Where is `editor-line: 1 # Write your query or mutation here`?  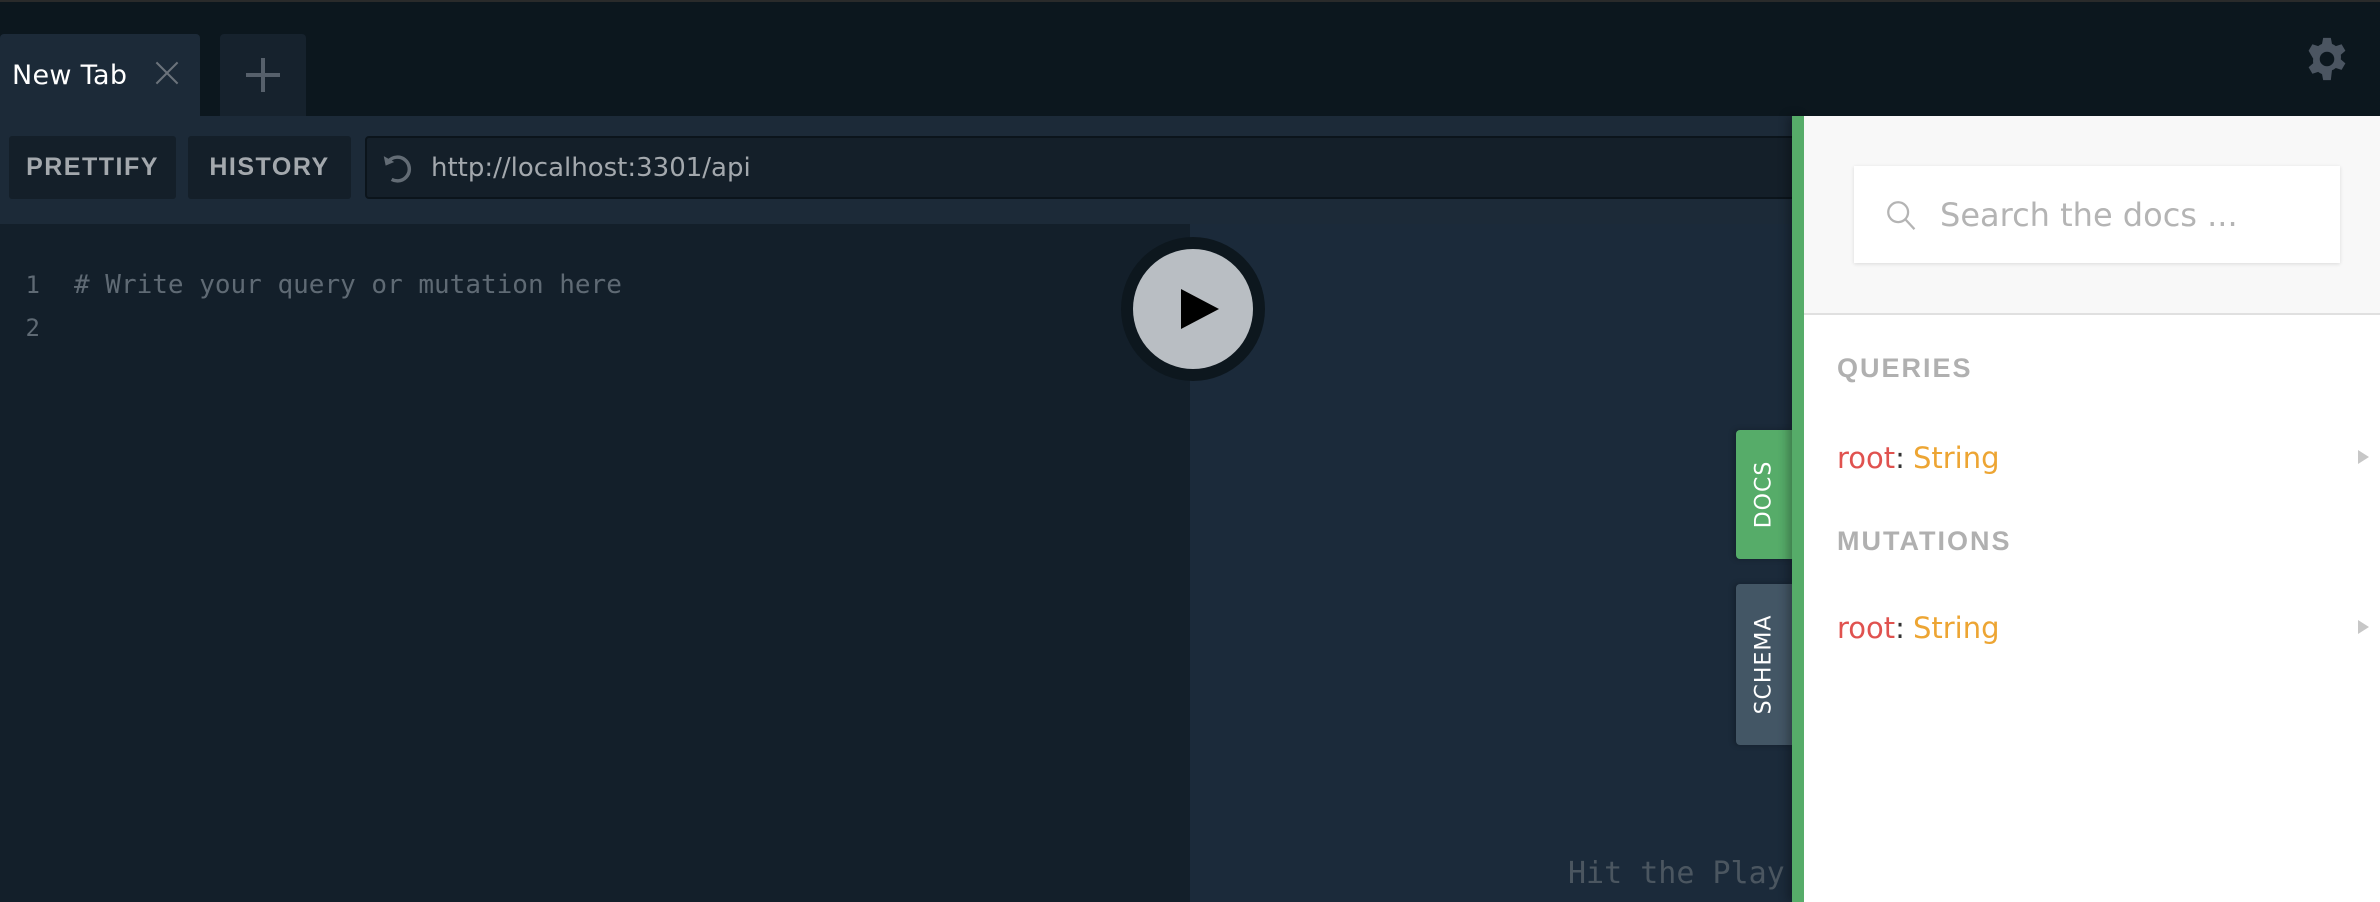
editor-line: 1 # Write your query or mutation here is located at coordinates (311, 285).